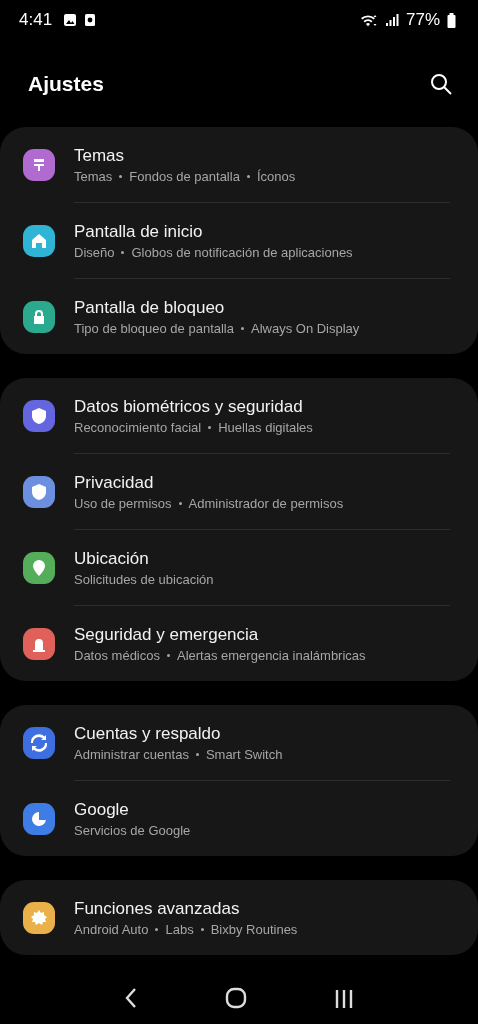 Image resolution: width=478 pixels, height=1024 pixels. I want to click on setting-subtitle: Smart Switch, so click(244, 754).